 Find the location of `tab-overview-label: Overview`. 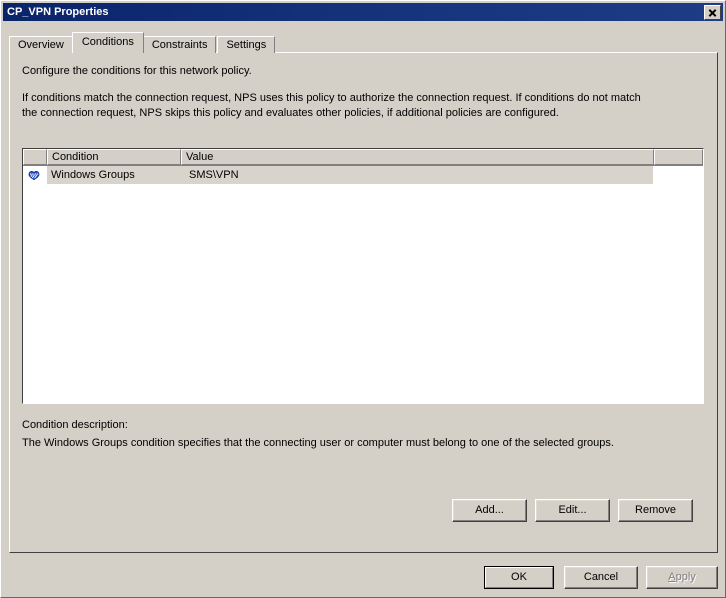

tab-overview-label: Overview is located at coordinates (41, 45).